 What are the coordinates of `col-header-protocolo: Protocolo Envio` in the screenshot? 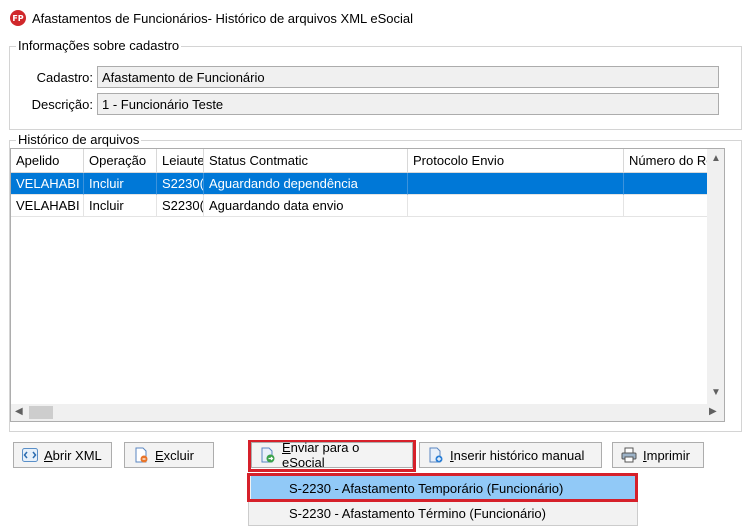 It's located at (516, 161).